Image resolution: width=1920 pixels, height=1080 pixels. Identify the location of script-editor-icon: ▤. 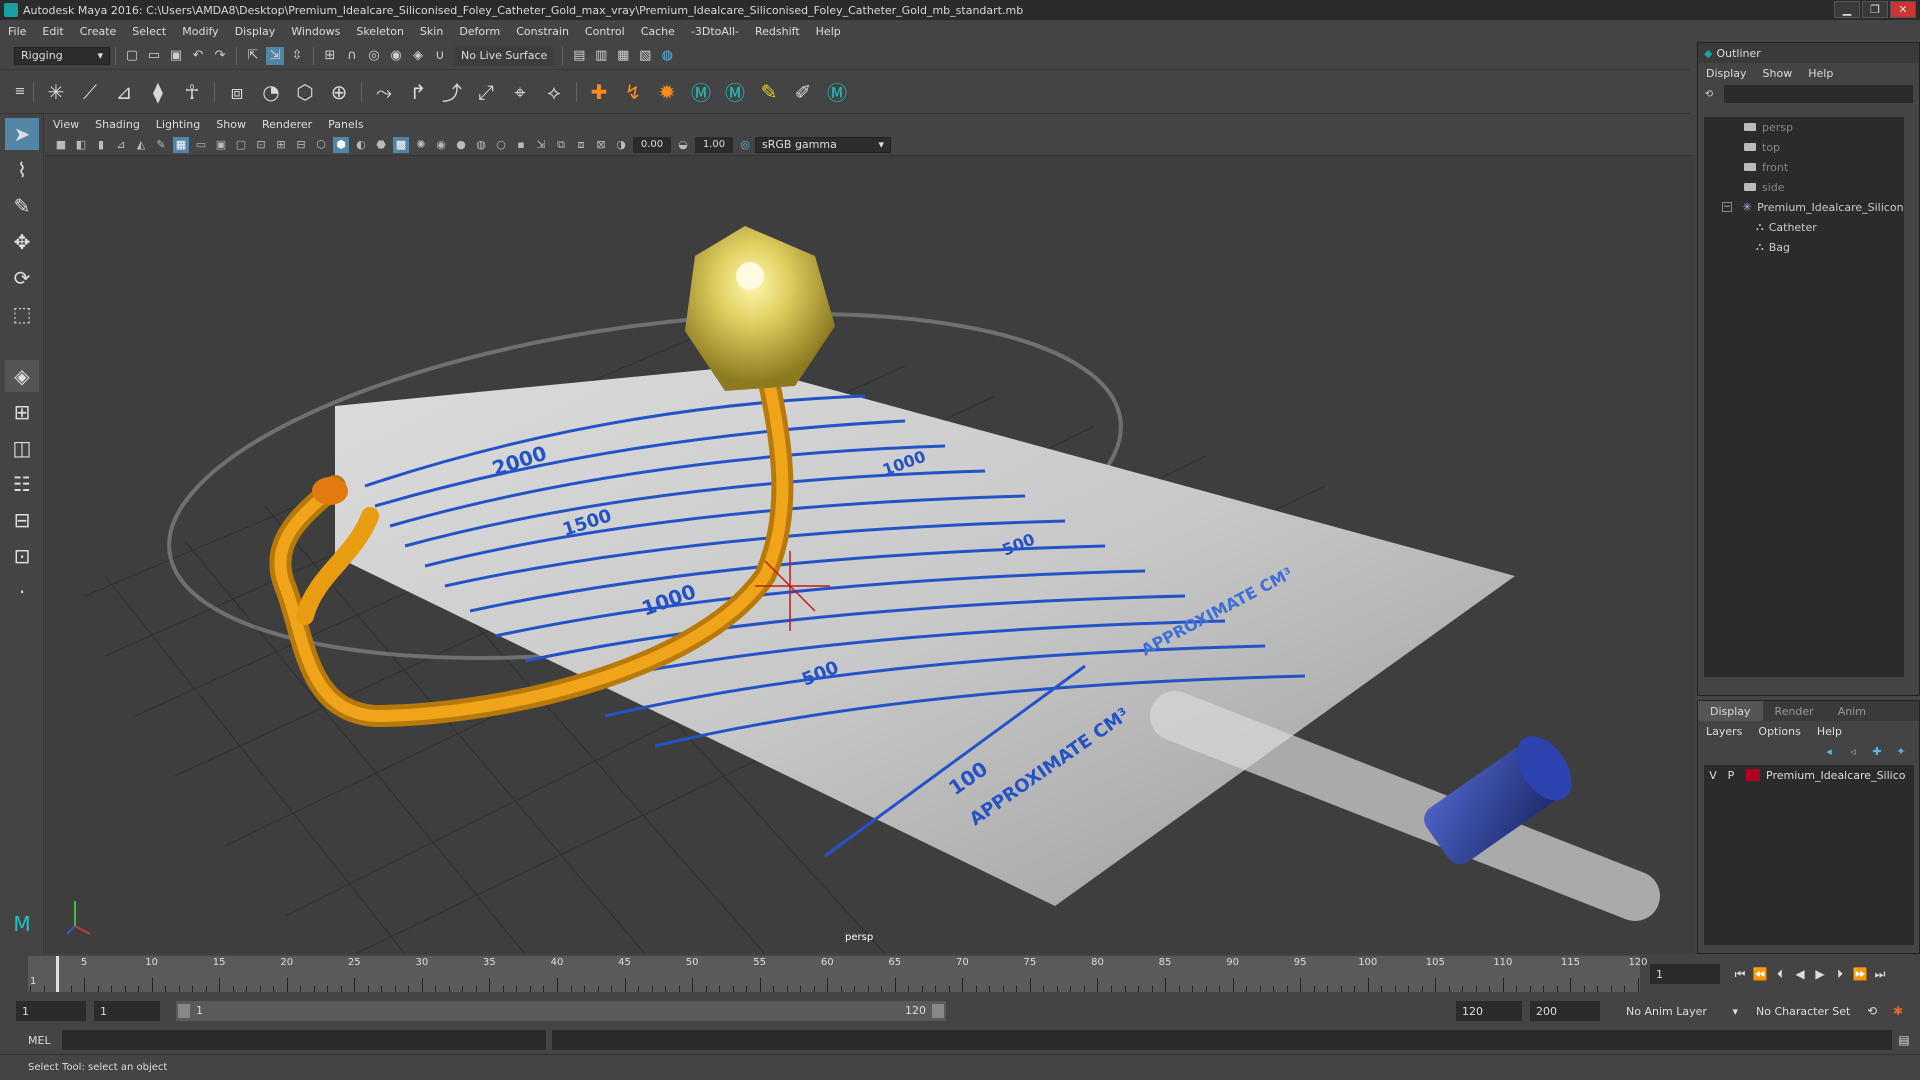
(1904, 1040).